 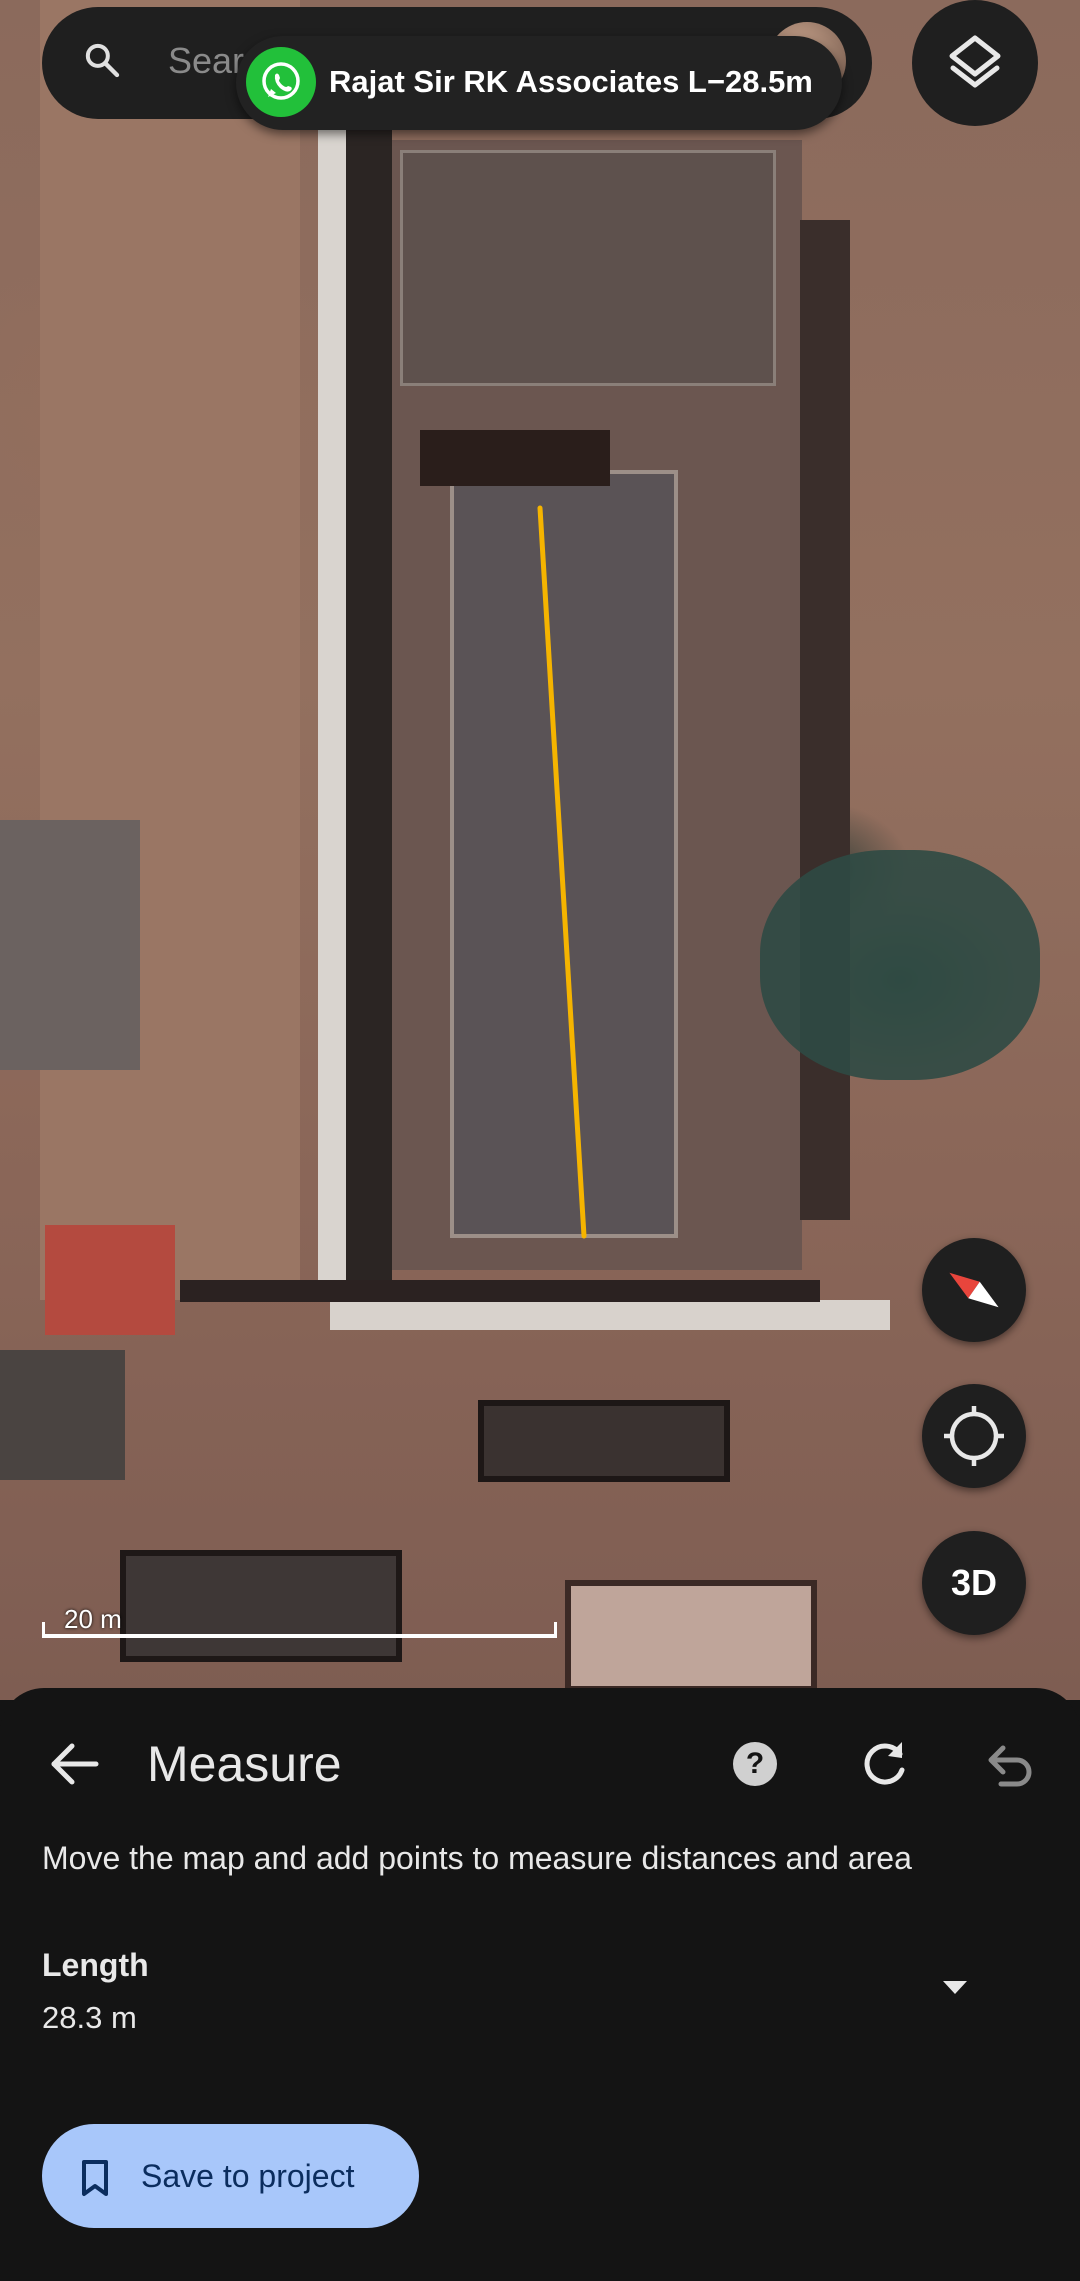 I want to click on page-title: Measure, so click(x=244, y=1764).